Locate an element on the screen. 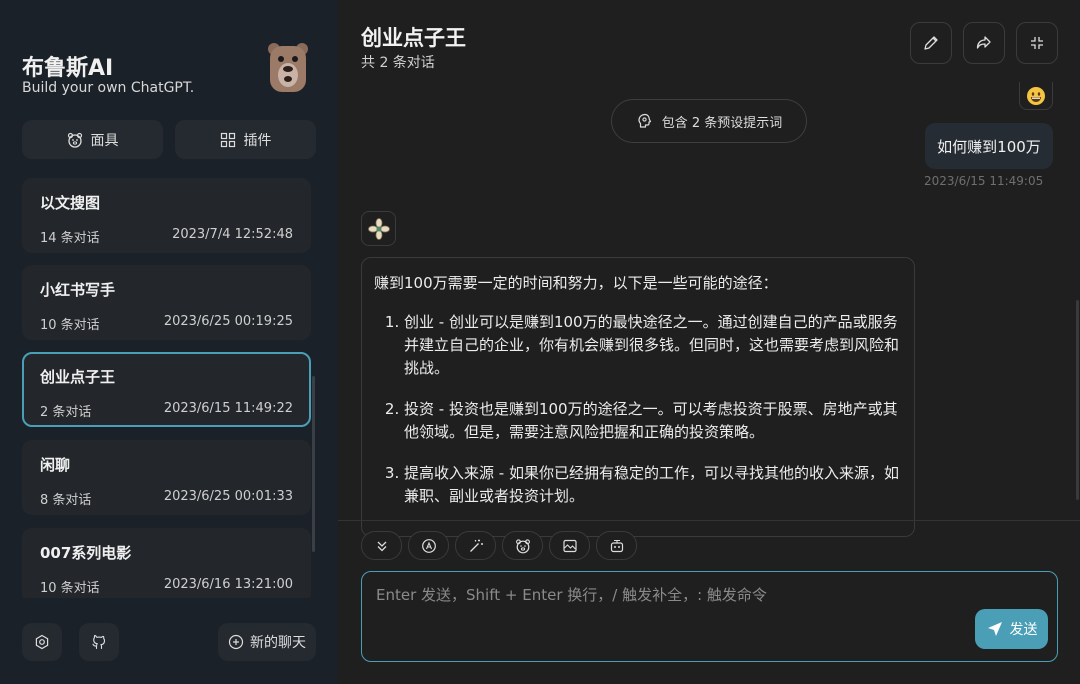 The width and height of the screenshot is (1080, 684). session-time: 2023/6/25 00:19:25 is located at coordinates (228, 321).